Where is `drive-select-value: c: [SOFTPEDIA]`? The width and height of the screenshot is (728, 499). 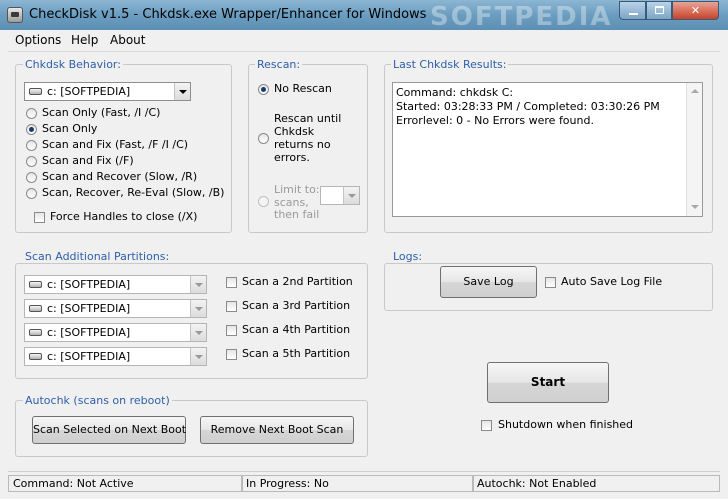 drive-select-value: c: [SOFTPEDIA] is located at coordinates (89, 91).